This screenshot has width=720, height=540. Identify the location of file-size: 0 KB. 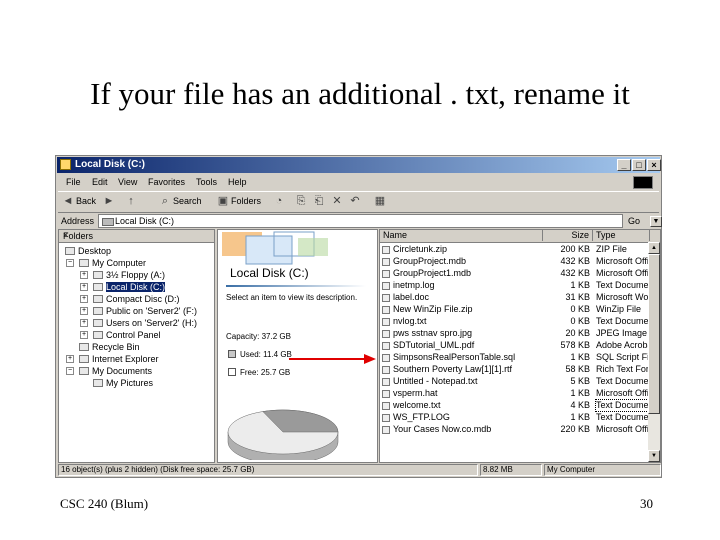
(580, 321).